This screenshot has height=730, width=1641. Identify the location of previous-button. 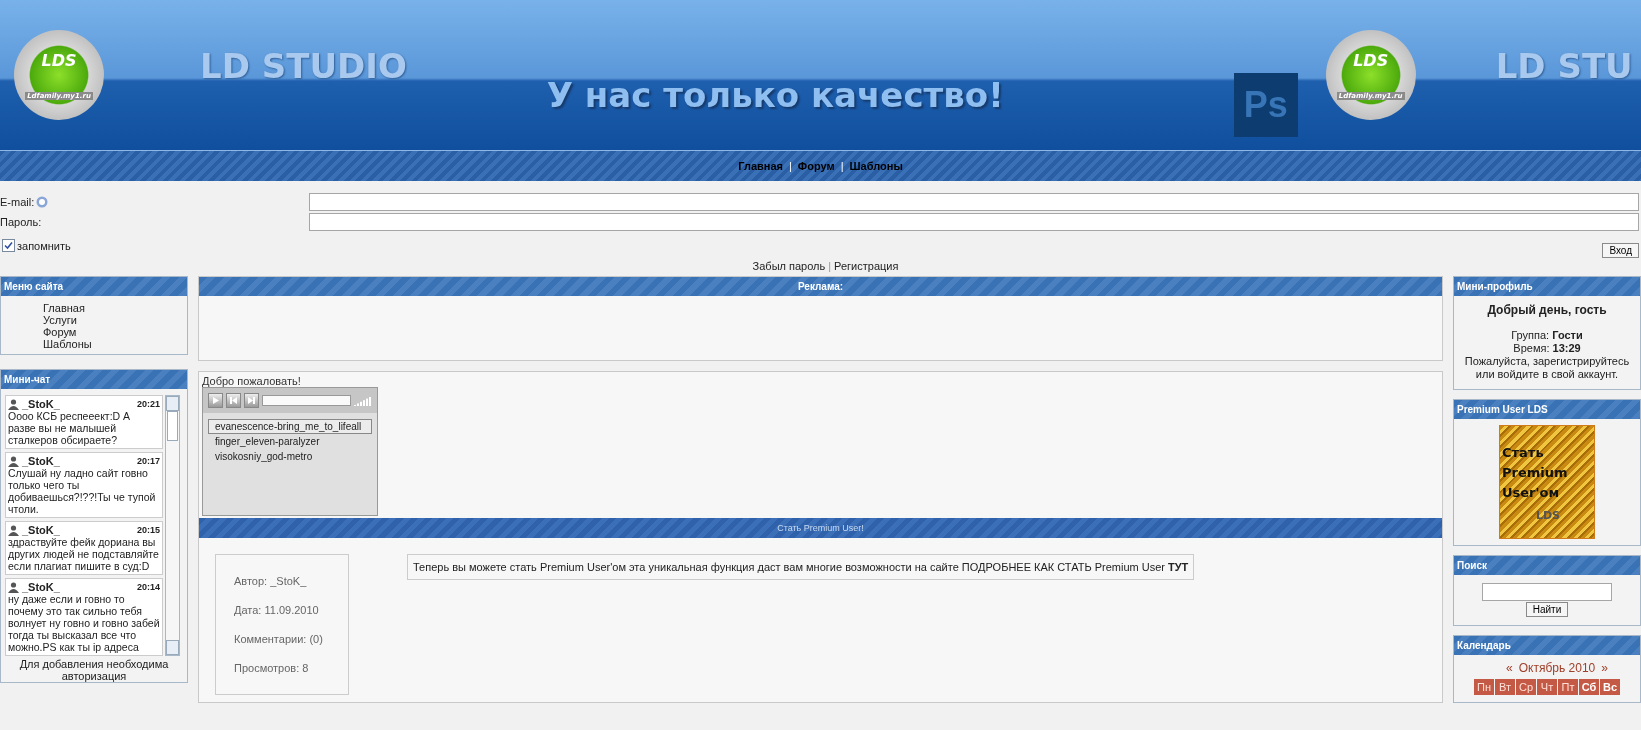
(233, 400).